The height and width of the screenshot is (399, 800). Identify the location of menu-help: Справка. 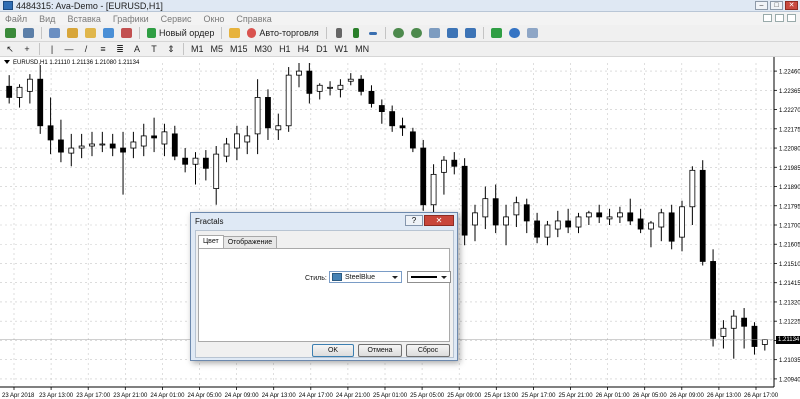
(253, 19).